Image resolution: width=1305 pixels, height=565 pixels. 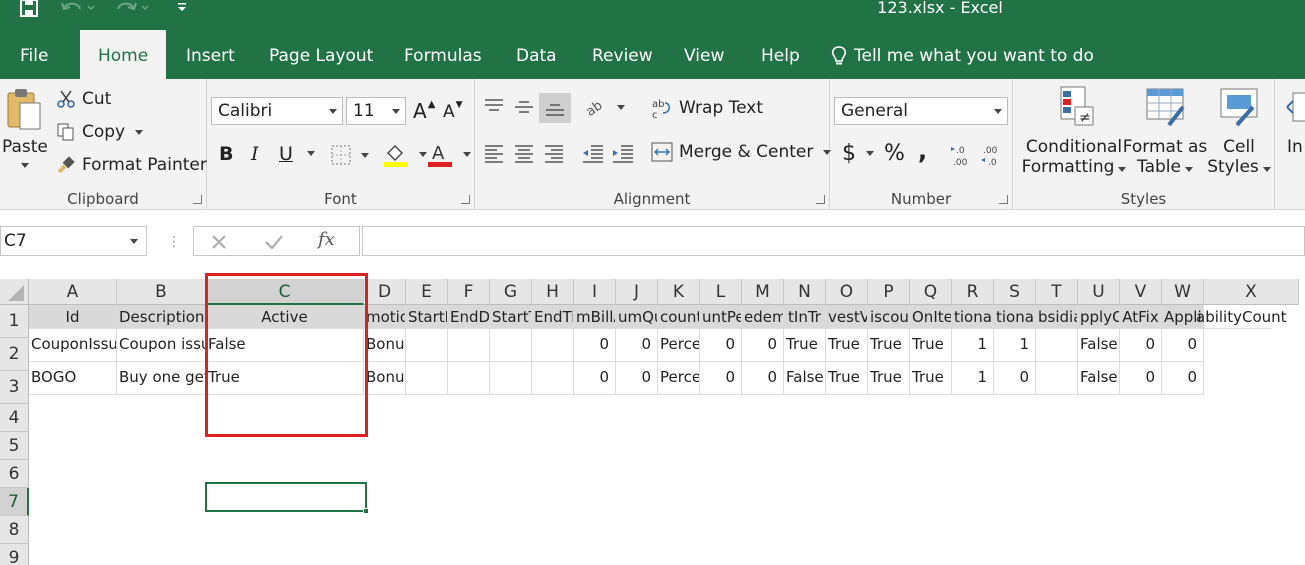 What do you see at coordinates (833, 241) in the screenshot?
I see `formula-input` at bounding box center [833, 241].